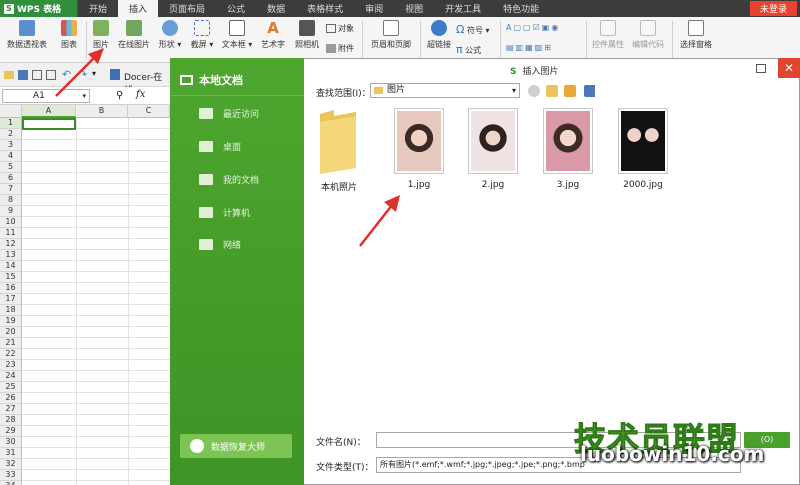 This screenshot has width=800, height=485. Describe the element at coordinates (220, 244) in the screenshot. I see `sidebar-item-network: 网络` at that location.